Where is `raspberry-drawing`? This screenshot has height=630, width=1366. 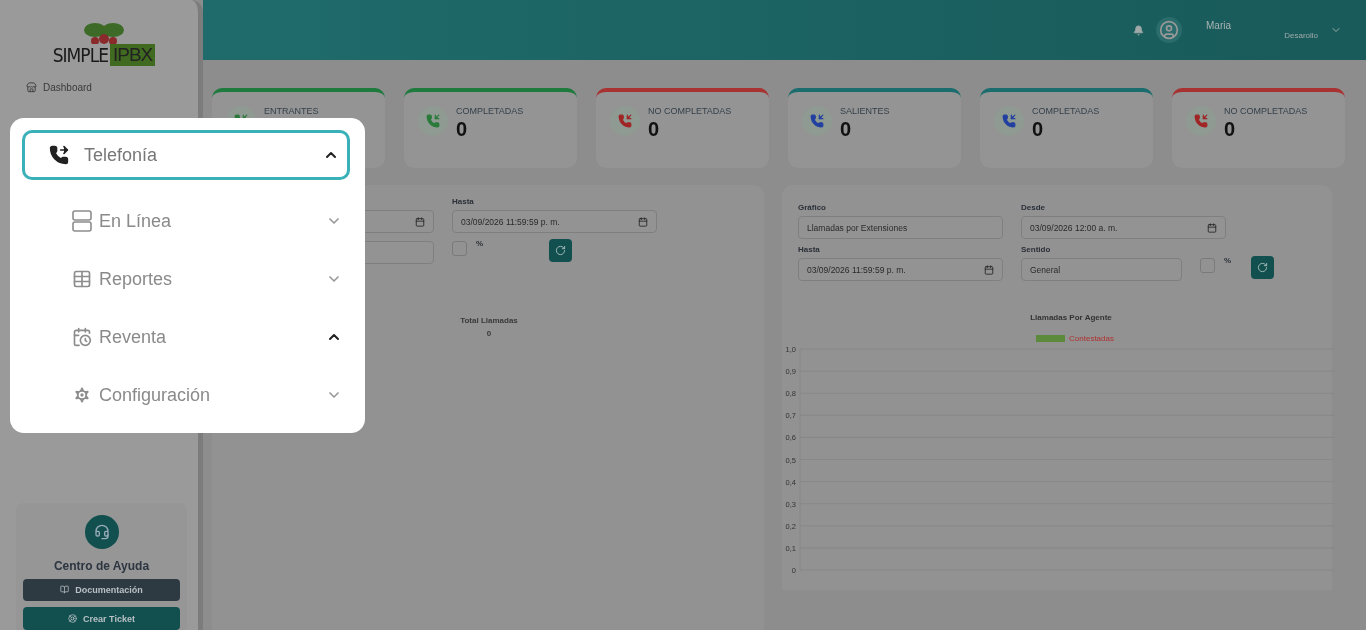
raspberry-drawing is located at coordinates (104, 33).